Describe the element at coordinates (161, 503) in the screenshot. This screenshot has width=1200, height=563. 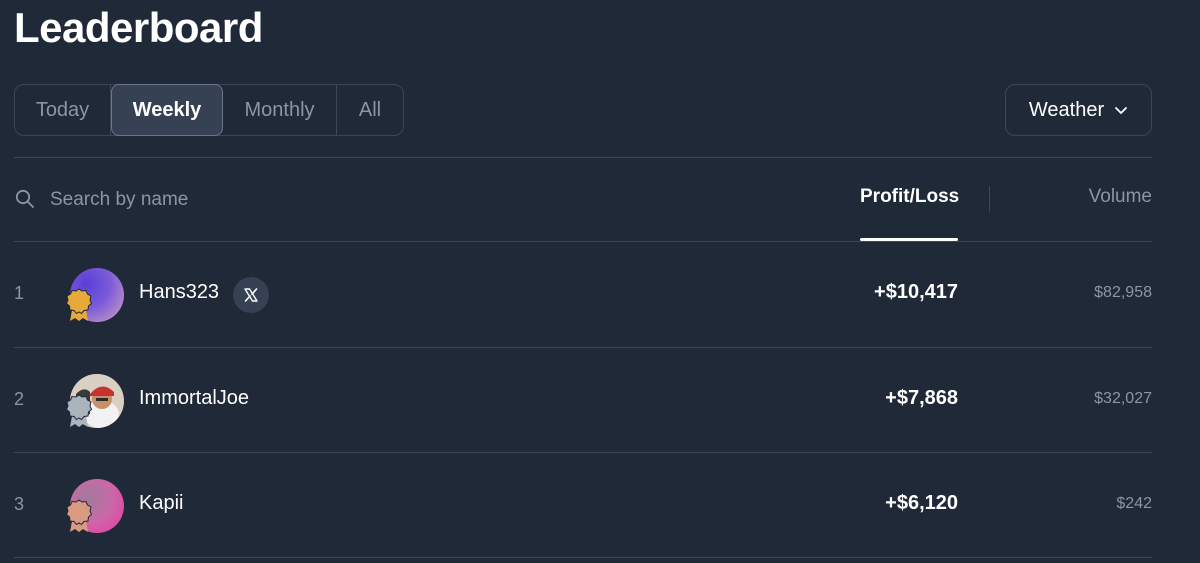
I see `user-name: Kapii` at that location.